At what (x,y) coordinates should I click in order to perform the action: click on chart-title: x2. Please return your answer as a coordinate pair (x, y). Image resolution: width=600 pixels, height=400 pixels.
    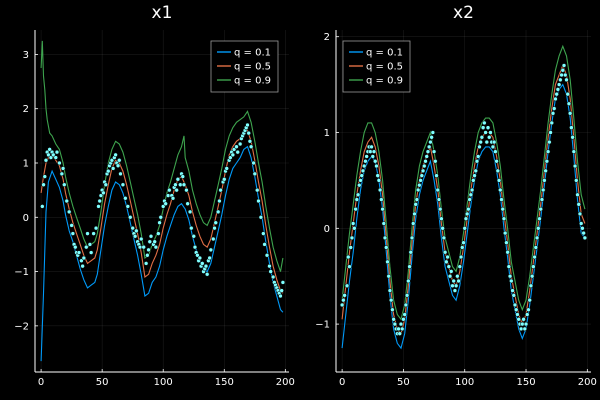
    Looking at the image, I should click on (463, 13).